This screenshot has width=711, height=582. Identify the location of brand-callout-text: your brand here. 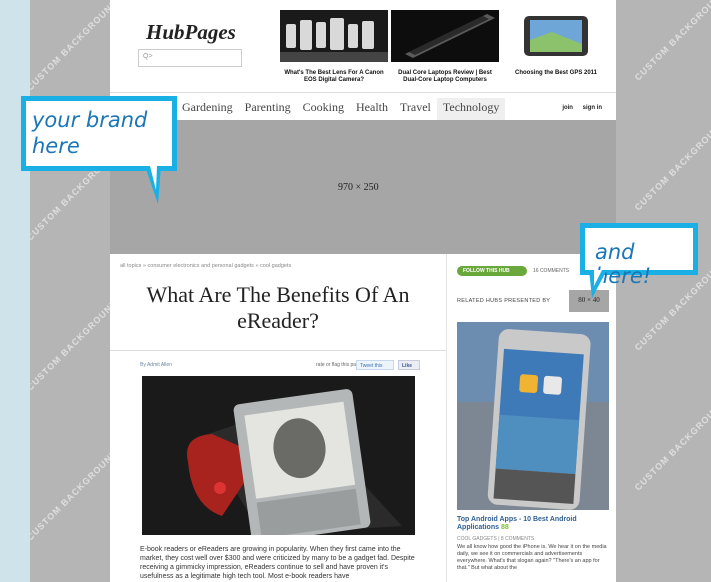
(90, 133).